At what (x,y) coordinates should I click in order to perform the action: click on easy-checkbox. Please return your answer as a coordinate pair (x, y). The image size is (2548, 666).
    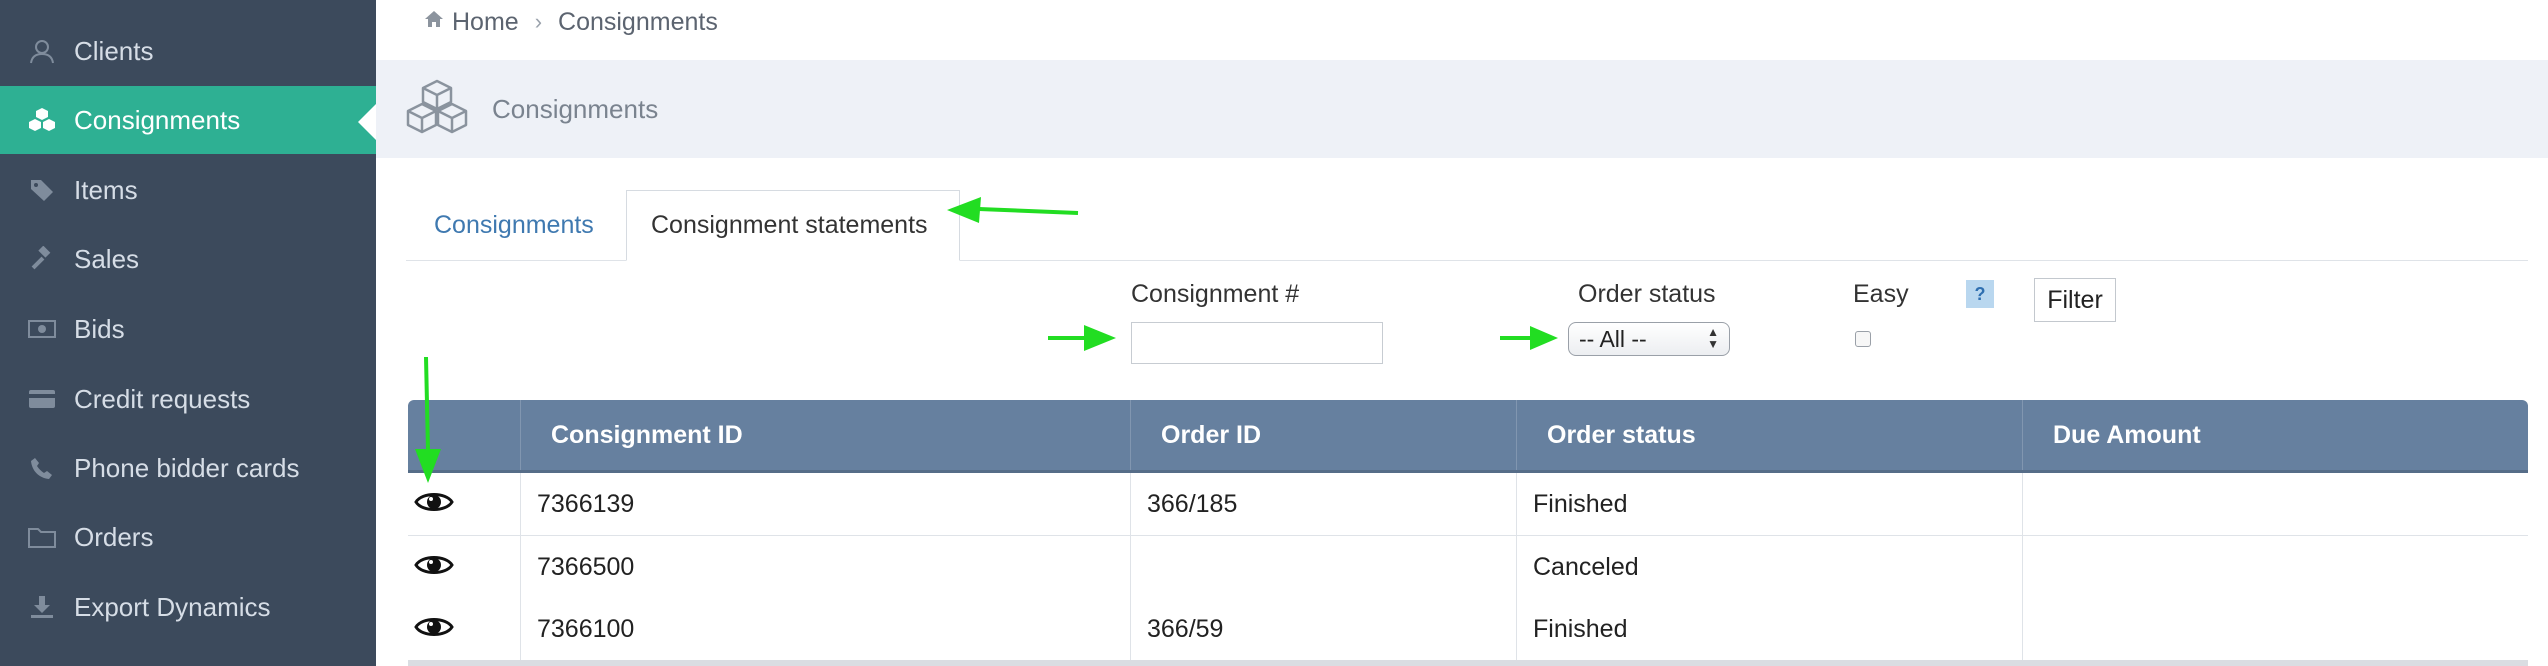
    Looking at the image, I should click on (1863, 339).